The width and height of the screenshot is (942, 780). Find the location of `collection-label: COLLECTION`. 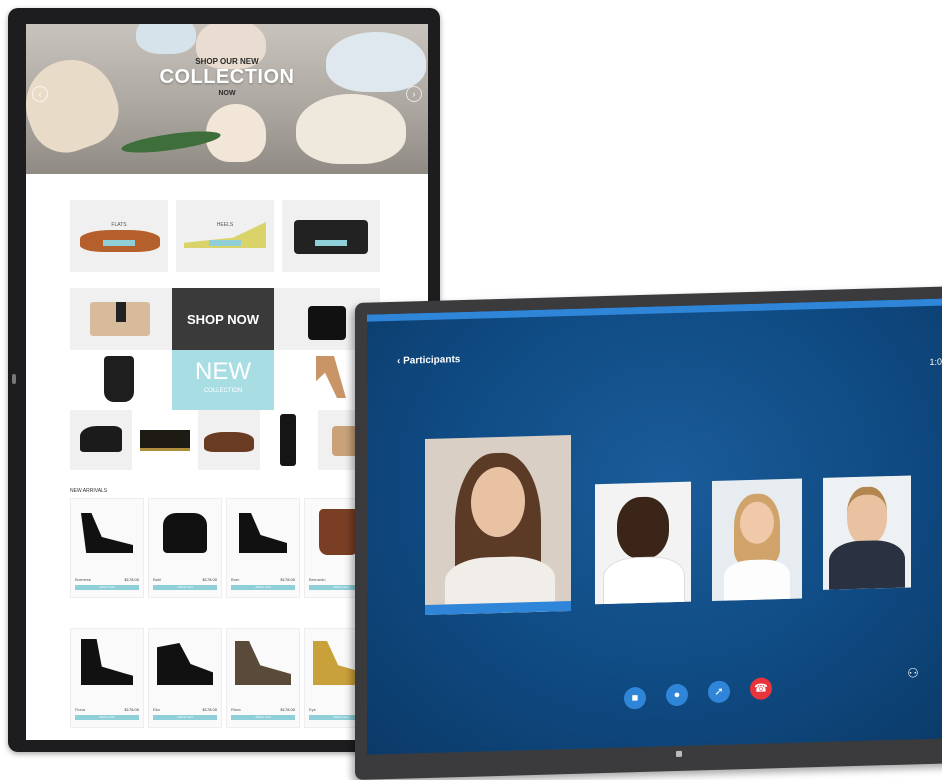

collection-label: COLLECTION is located at coordinates (223, 391).